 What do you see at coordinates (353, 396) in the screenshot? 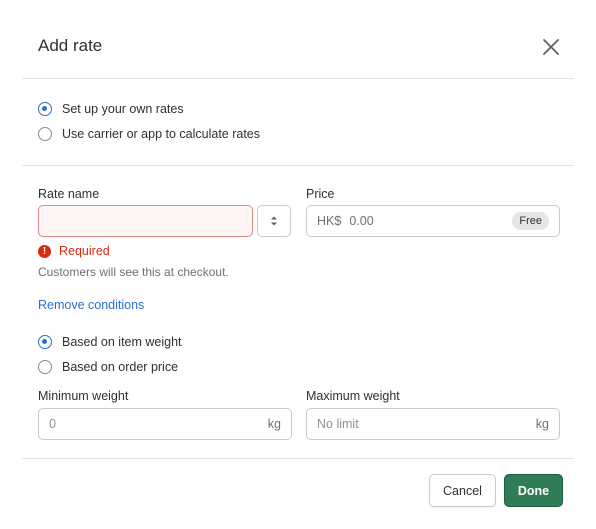
I see `max-weight-label: Maximum weight` at bounding box center [353, 396].